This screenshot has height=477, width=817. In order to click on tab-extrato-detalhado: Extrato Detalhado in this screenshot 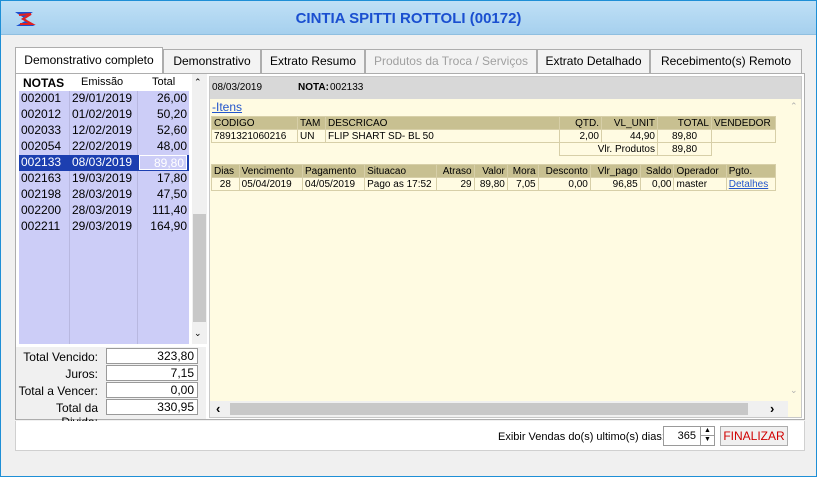, I will do `click(593, 61)`.